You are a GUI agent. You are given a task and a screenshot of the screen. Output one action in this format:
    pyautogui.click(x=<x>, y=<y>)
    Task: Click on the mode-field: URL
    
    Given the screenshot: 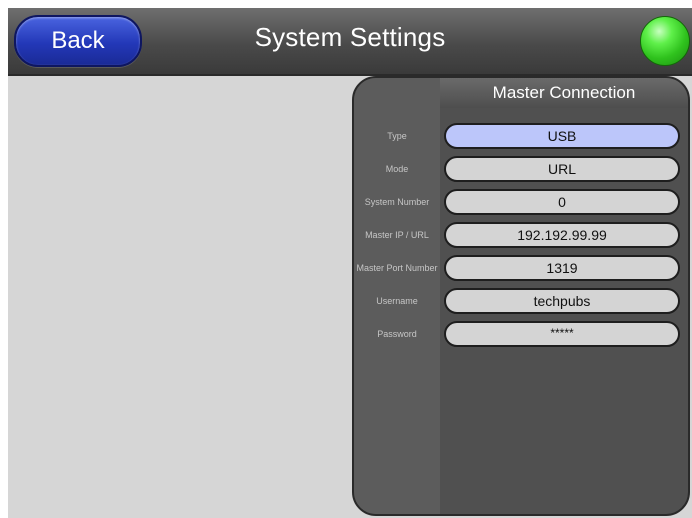 What is the action you would take?
    pyautogui.click(x=562, y=169)
    